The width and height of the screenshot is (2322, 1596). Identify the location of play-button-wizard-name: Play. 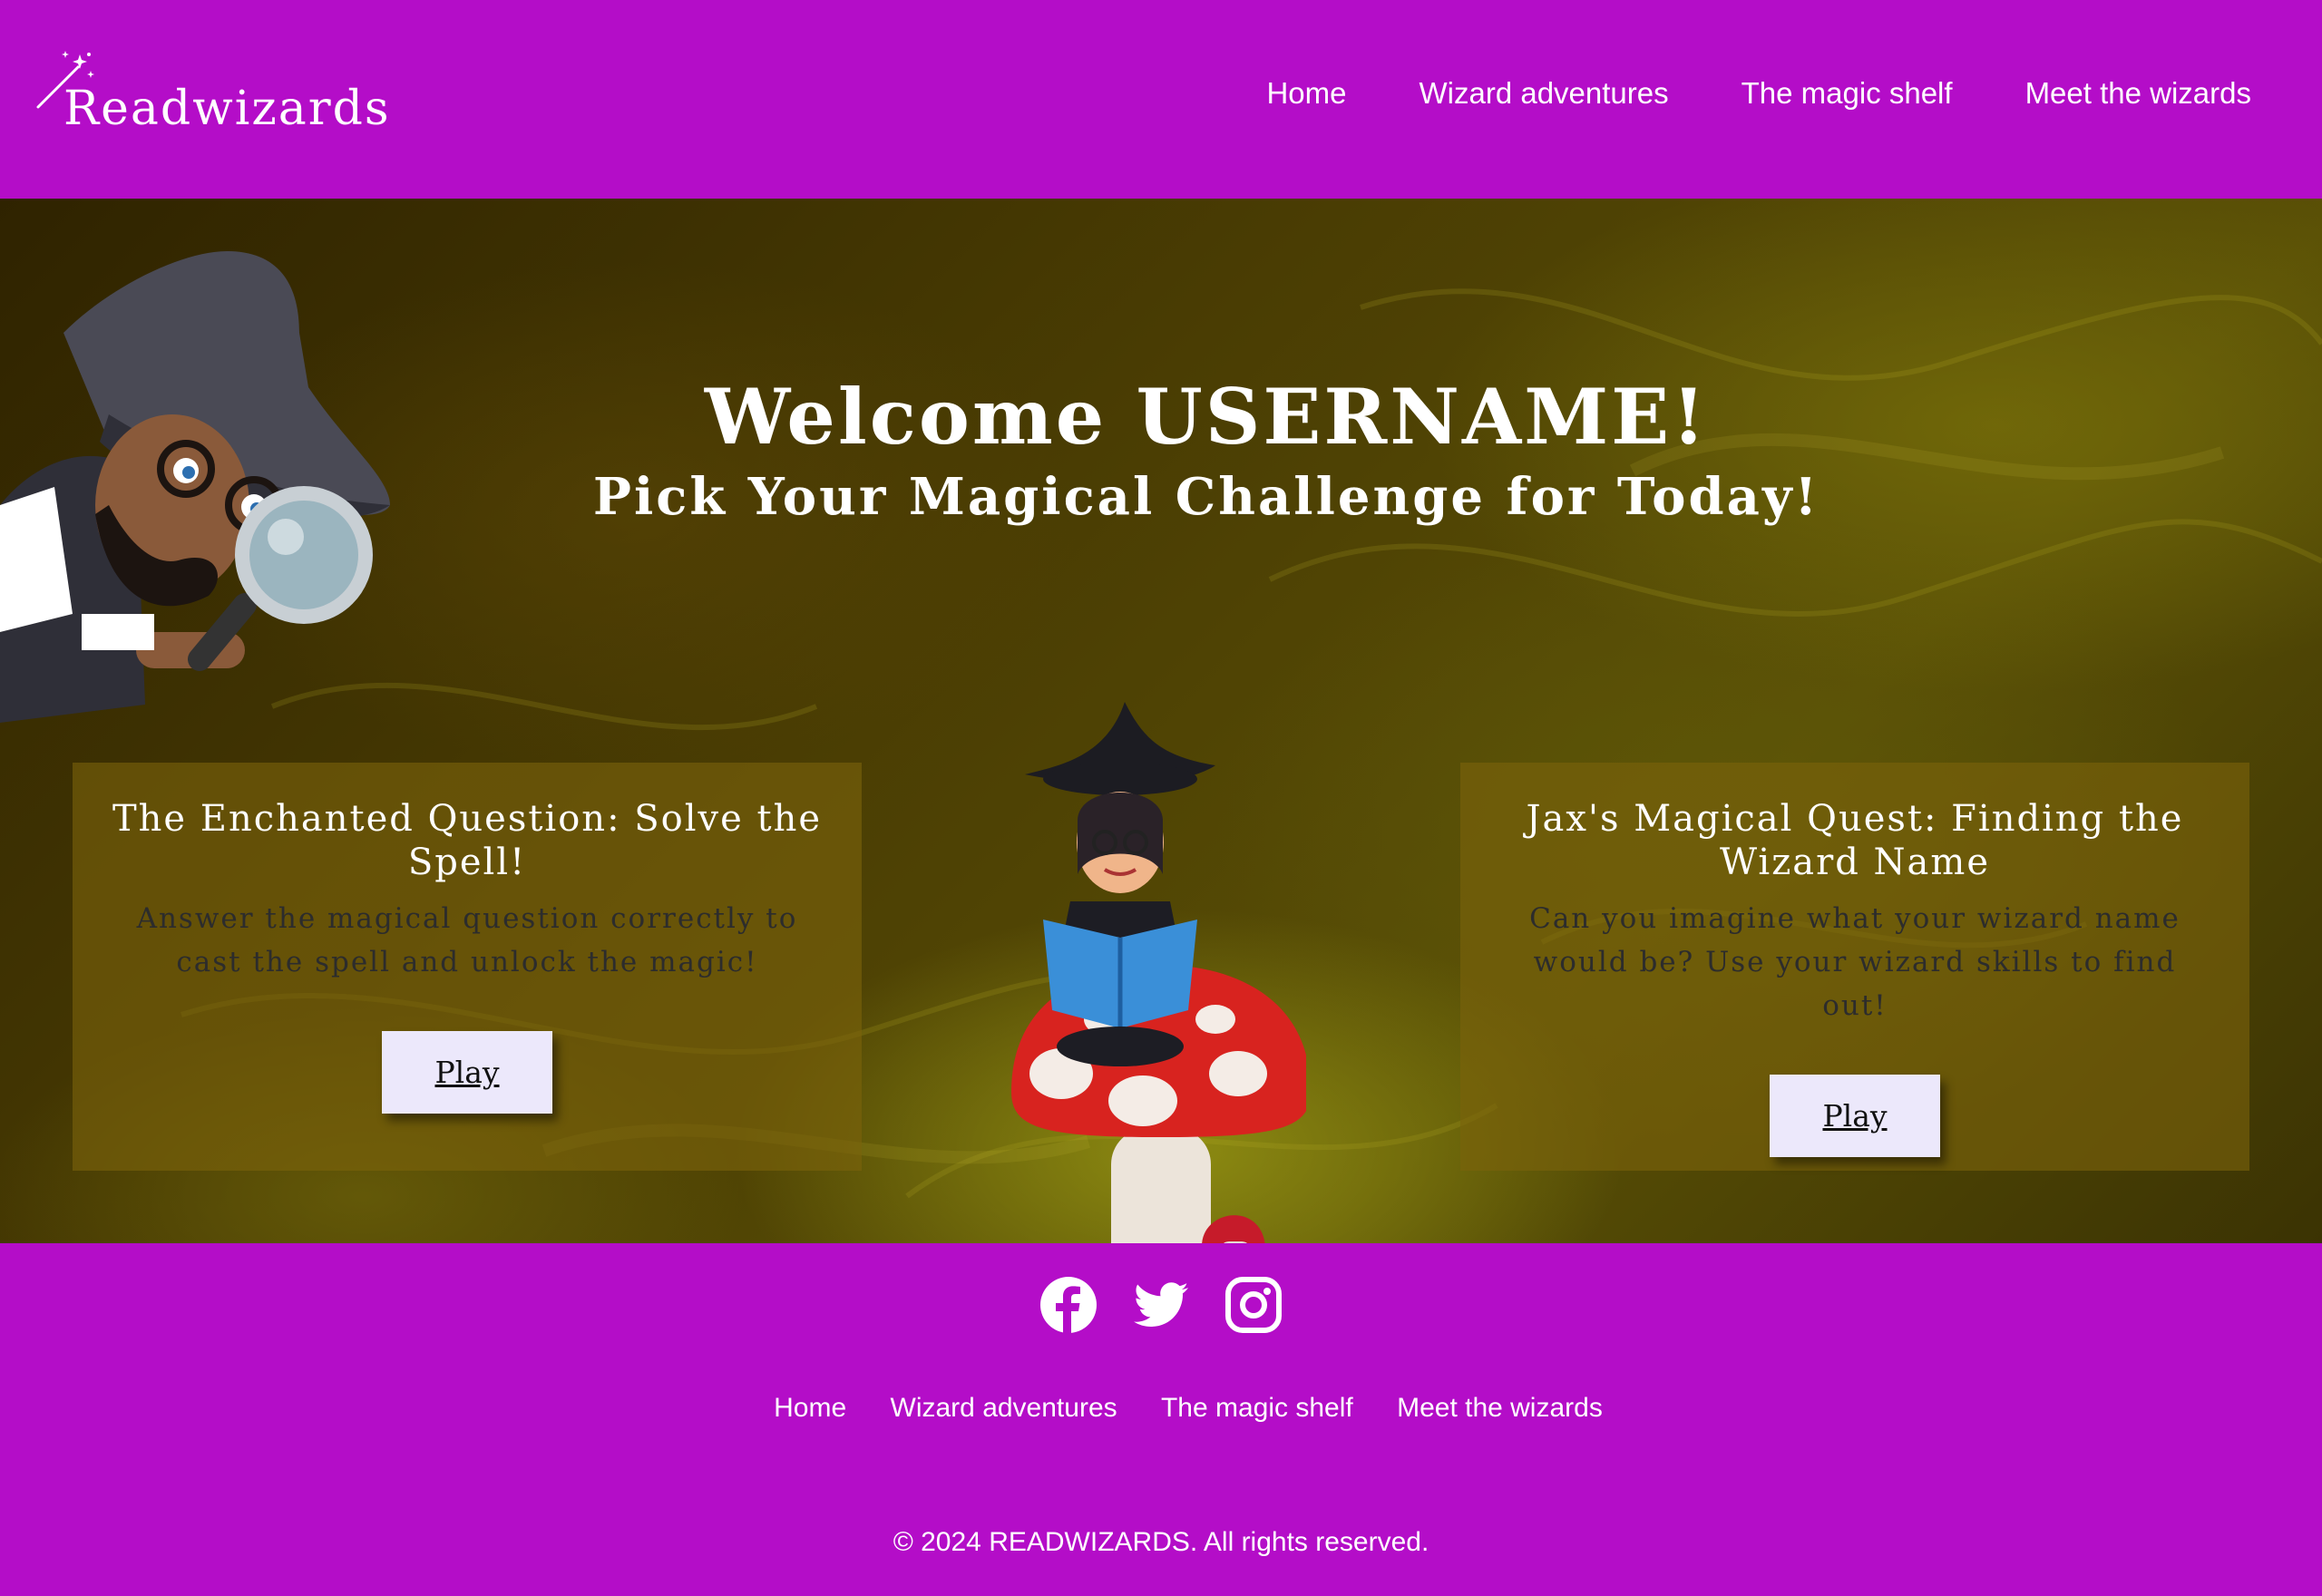
(1855, 1116).